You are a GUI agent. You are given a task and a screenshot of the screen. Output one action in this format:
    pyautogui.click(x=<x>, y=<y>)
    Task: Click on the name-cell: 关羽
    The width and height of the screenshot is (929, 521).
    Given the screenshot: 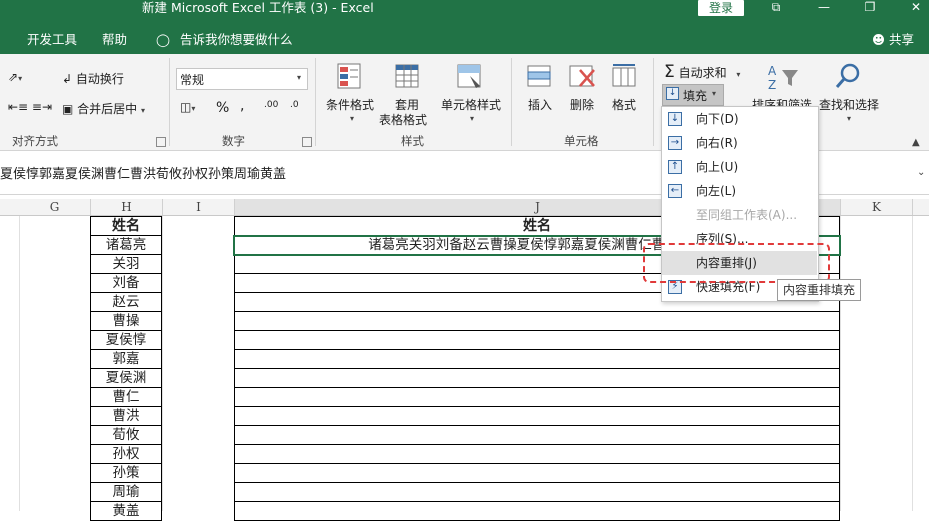 What is the action you would take?
    pyautogui.click(x=126, y=264)
    